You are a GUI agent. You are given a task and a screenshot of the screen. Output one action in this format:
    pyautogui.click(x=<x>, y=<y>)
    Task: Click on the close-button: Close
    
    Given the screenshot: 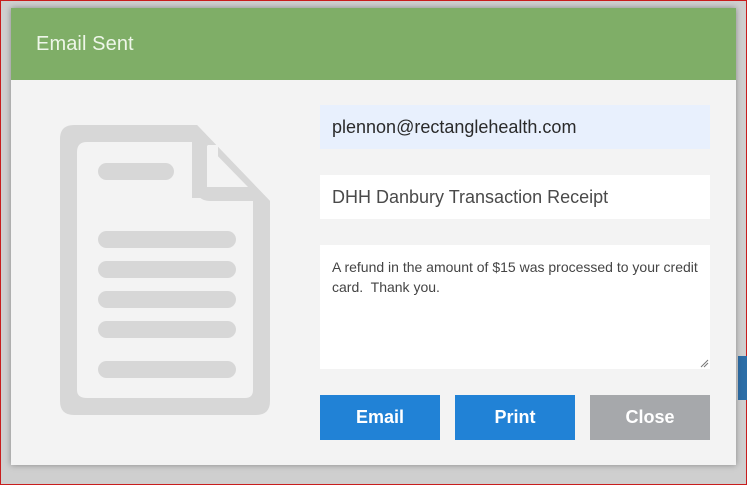 What is the action you would take?
    pyautogui.click(x=650, y=417)
    